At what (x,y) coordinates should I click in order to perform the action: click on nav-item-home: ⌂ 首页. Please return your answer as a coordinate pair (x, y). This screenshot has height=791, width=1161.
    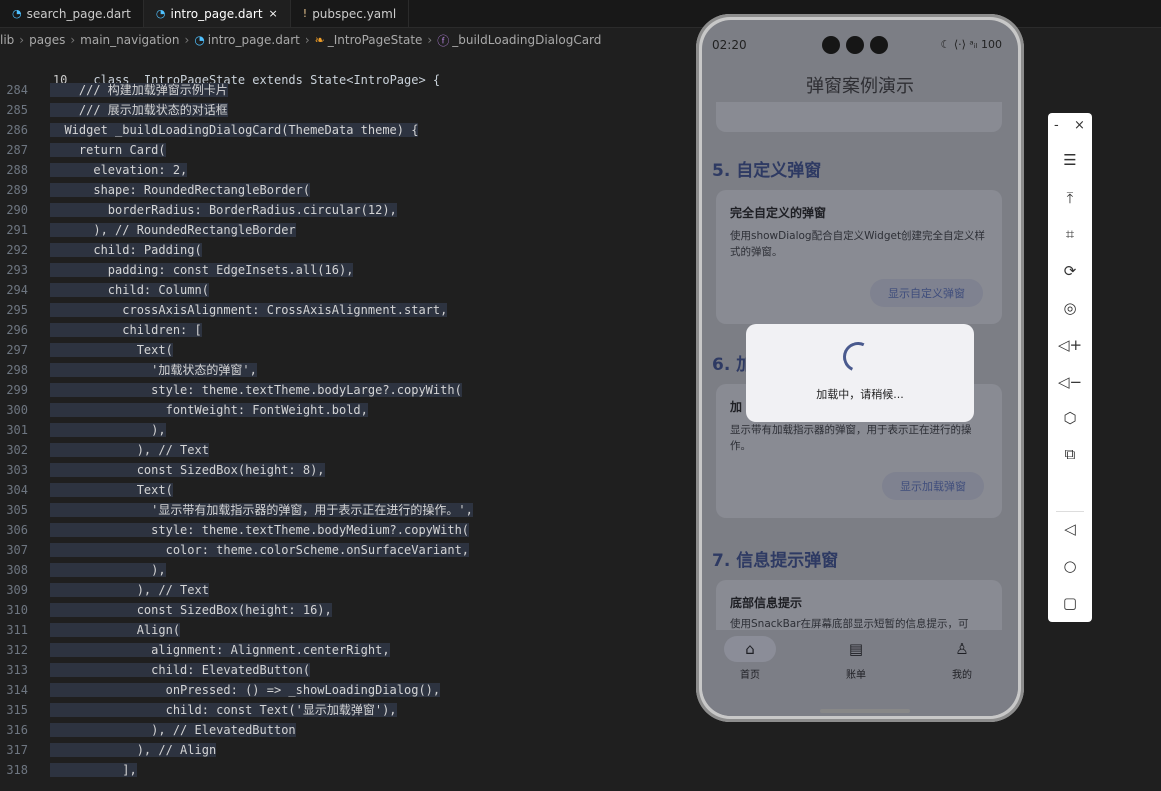
    Looking at the image, I should click on (750, 658).